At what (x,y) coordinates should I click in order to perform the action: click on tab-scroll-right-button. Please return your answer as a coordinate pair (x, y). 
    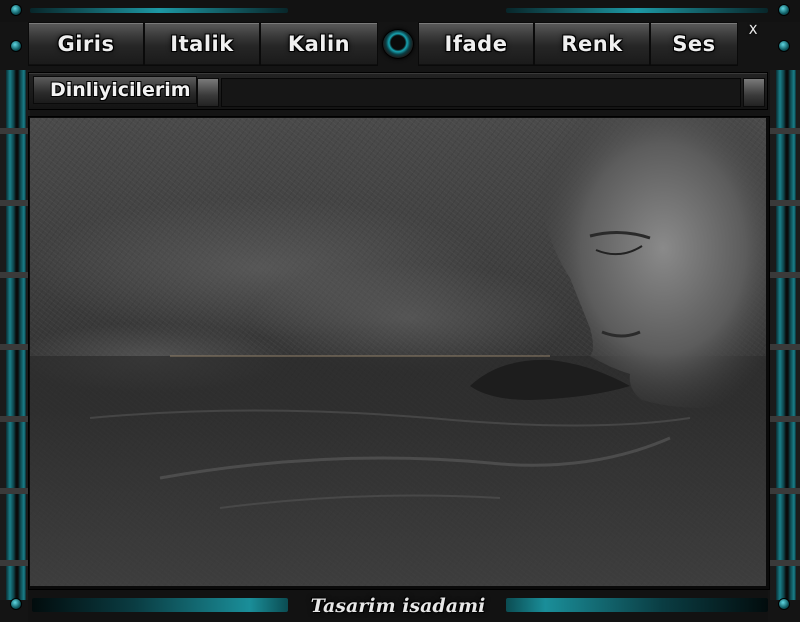
    Looking at the image, I should click on (754, 92).